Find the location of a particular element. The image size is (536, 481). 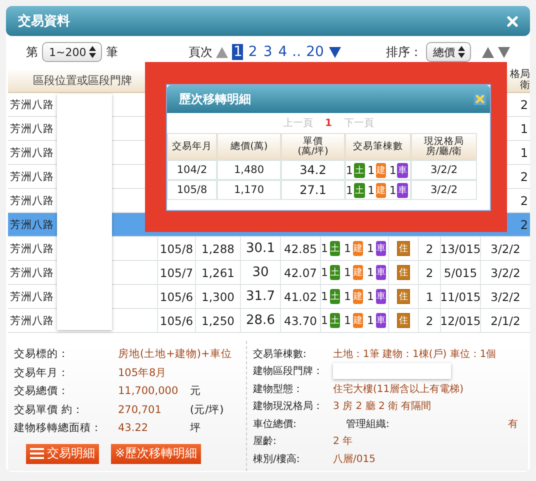

detail-label: 建物現況格局： is located at coordinates (288, 407).